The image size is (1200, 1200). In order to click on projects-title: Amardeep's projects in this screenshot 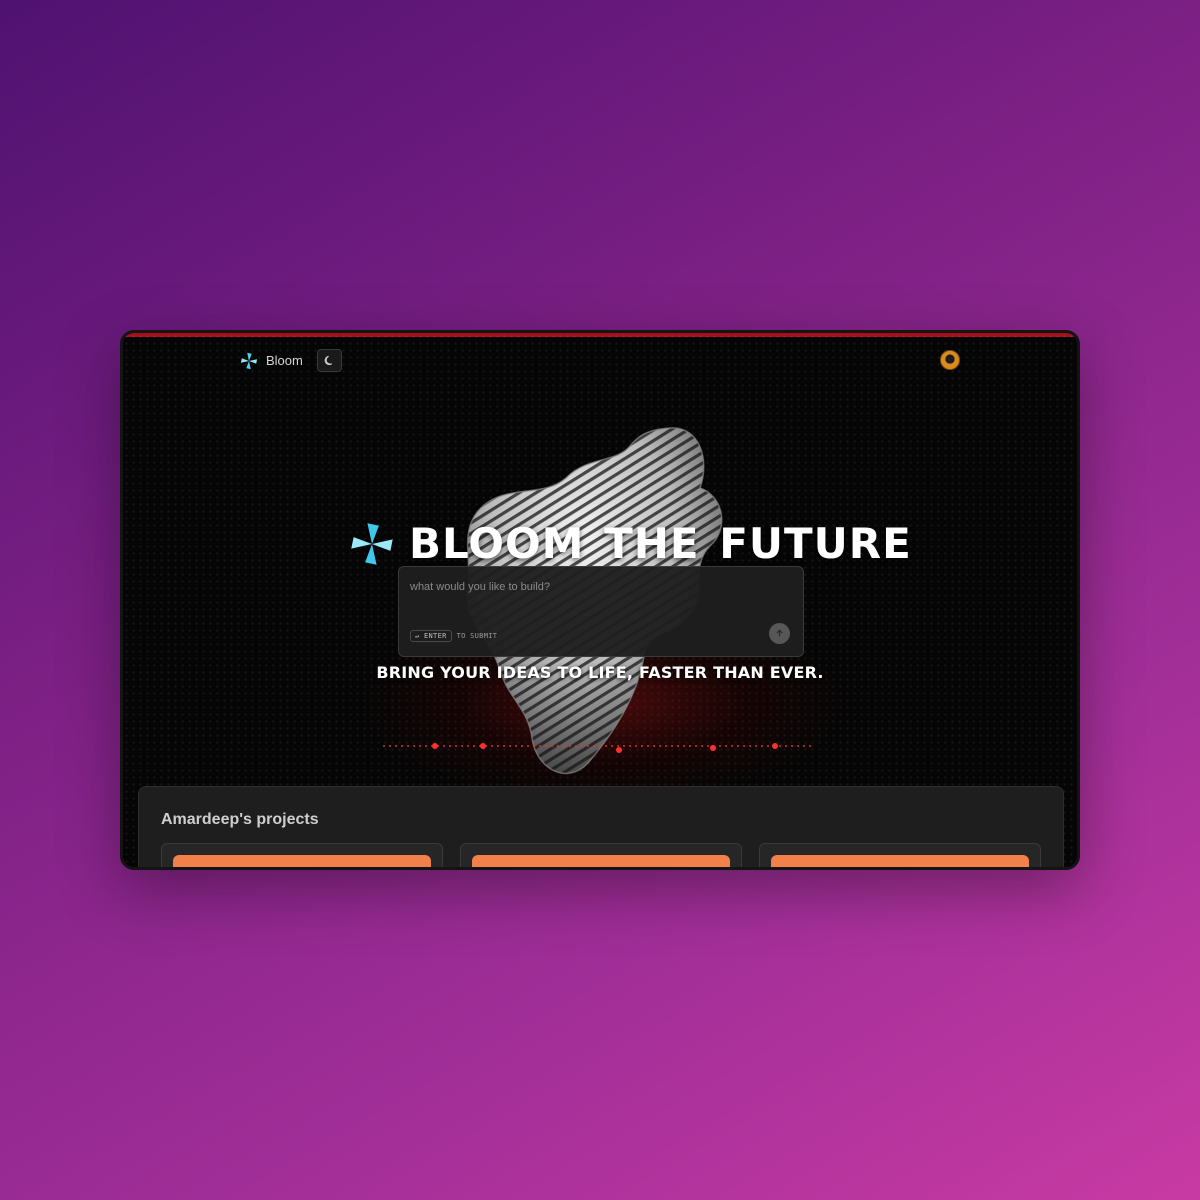, I will do `click(240, 819)`.